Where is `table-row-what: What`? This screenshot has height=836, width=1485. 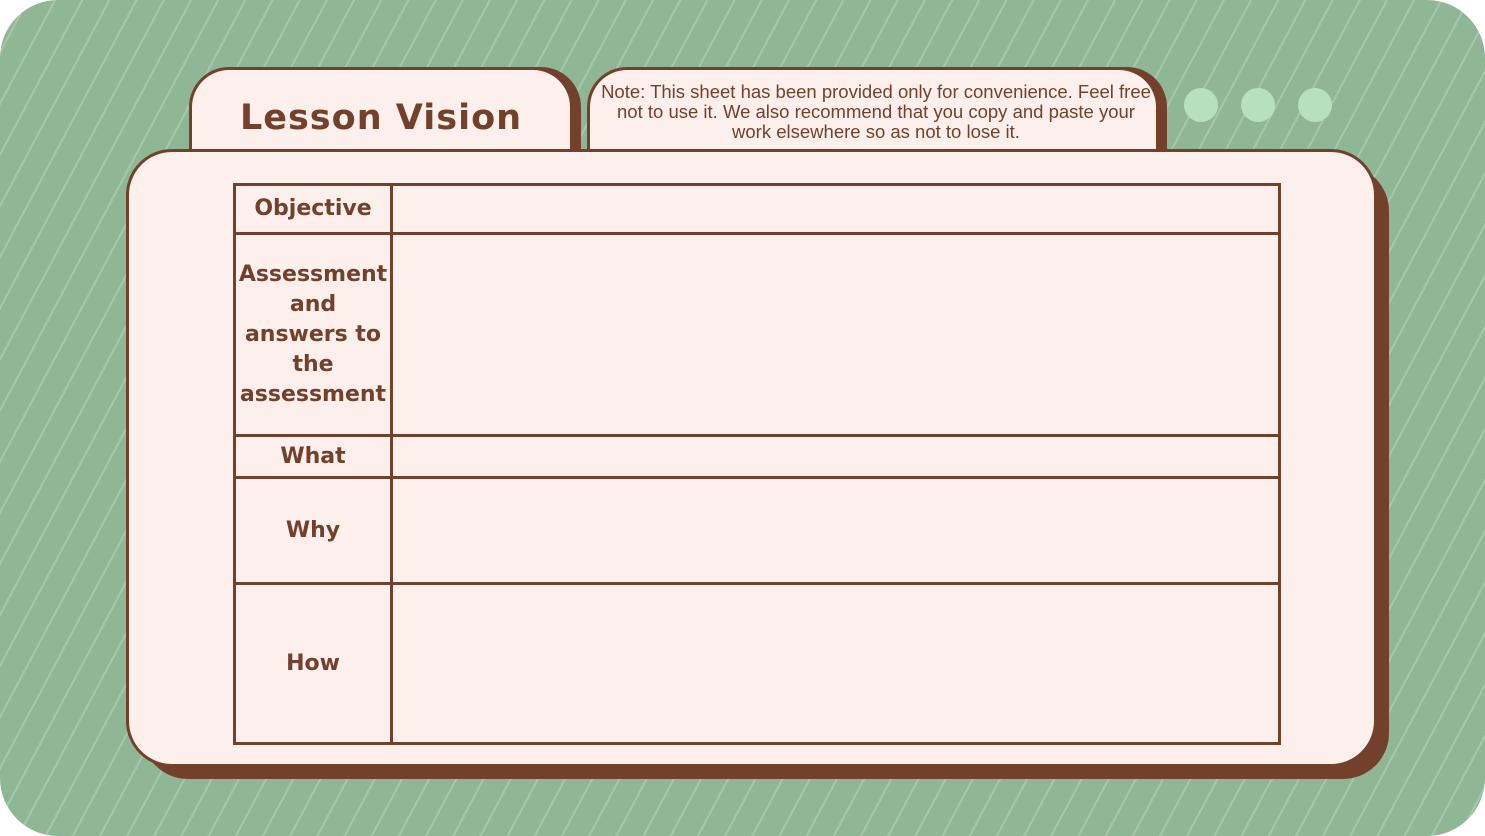
table-row-what: What is located at coordinates (757, 456).